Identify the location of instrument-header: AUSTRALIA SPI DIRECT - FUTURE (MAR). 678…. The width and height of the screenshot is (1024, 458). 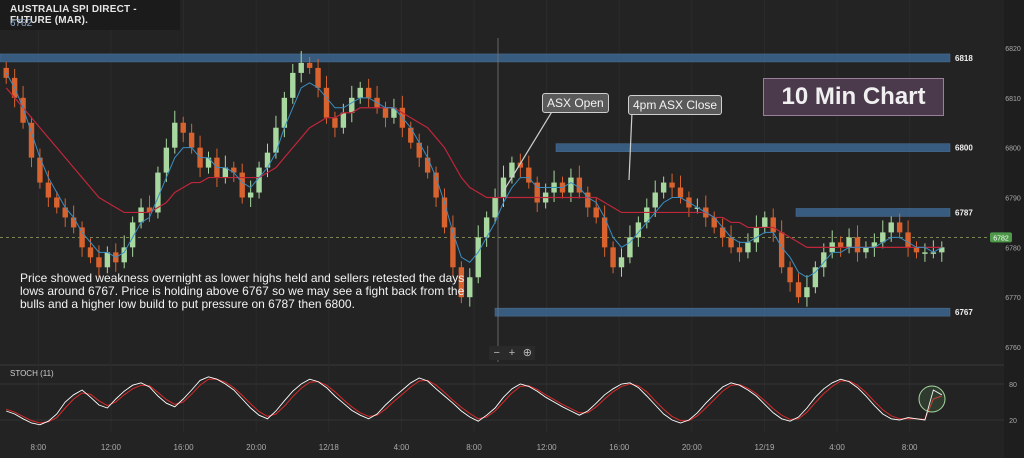
(90, 15).